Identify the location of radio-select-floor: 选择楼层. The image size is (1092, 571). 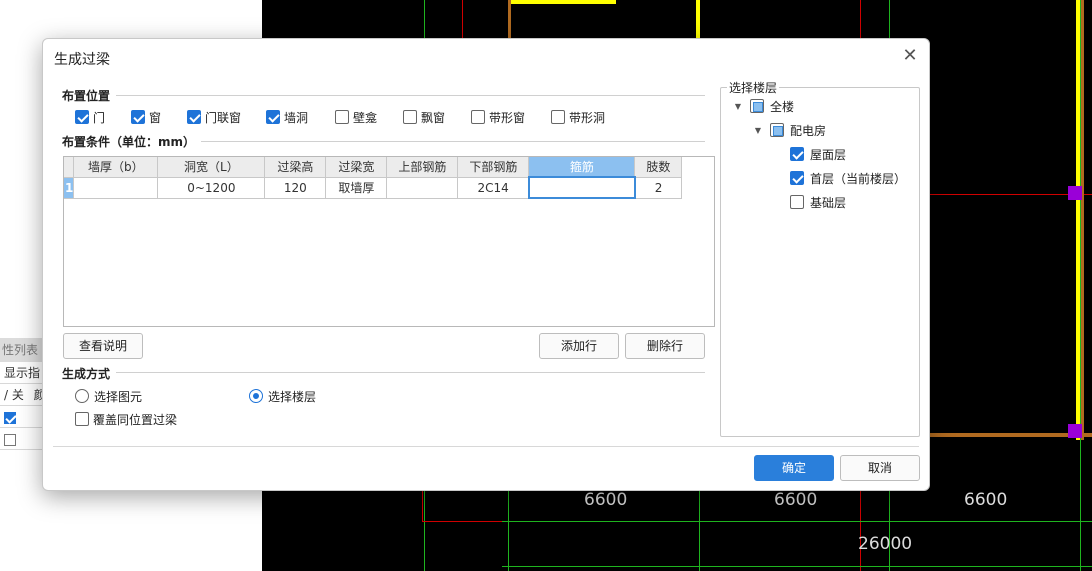
(282, 396).